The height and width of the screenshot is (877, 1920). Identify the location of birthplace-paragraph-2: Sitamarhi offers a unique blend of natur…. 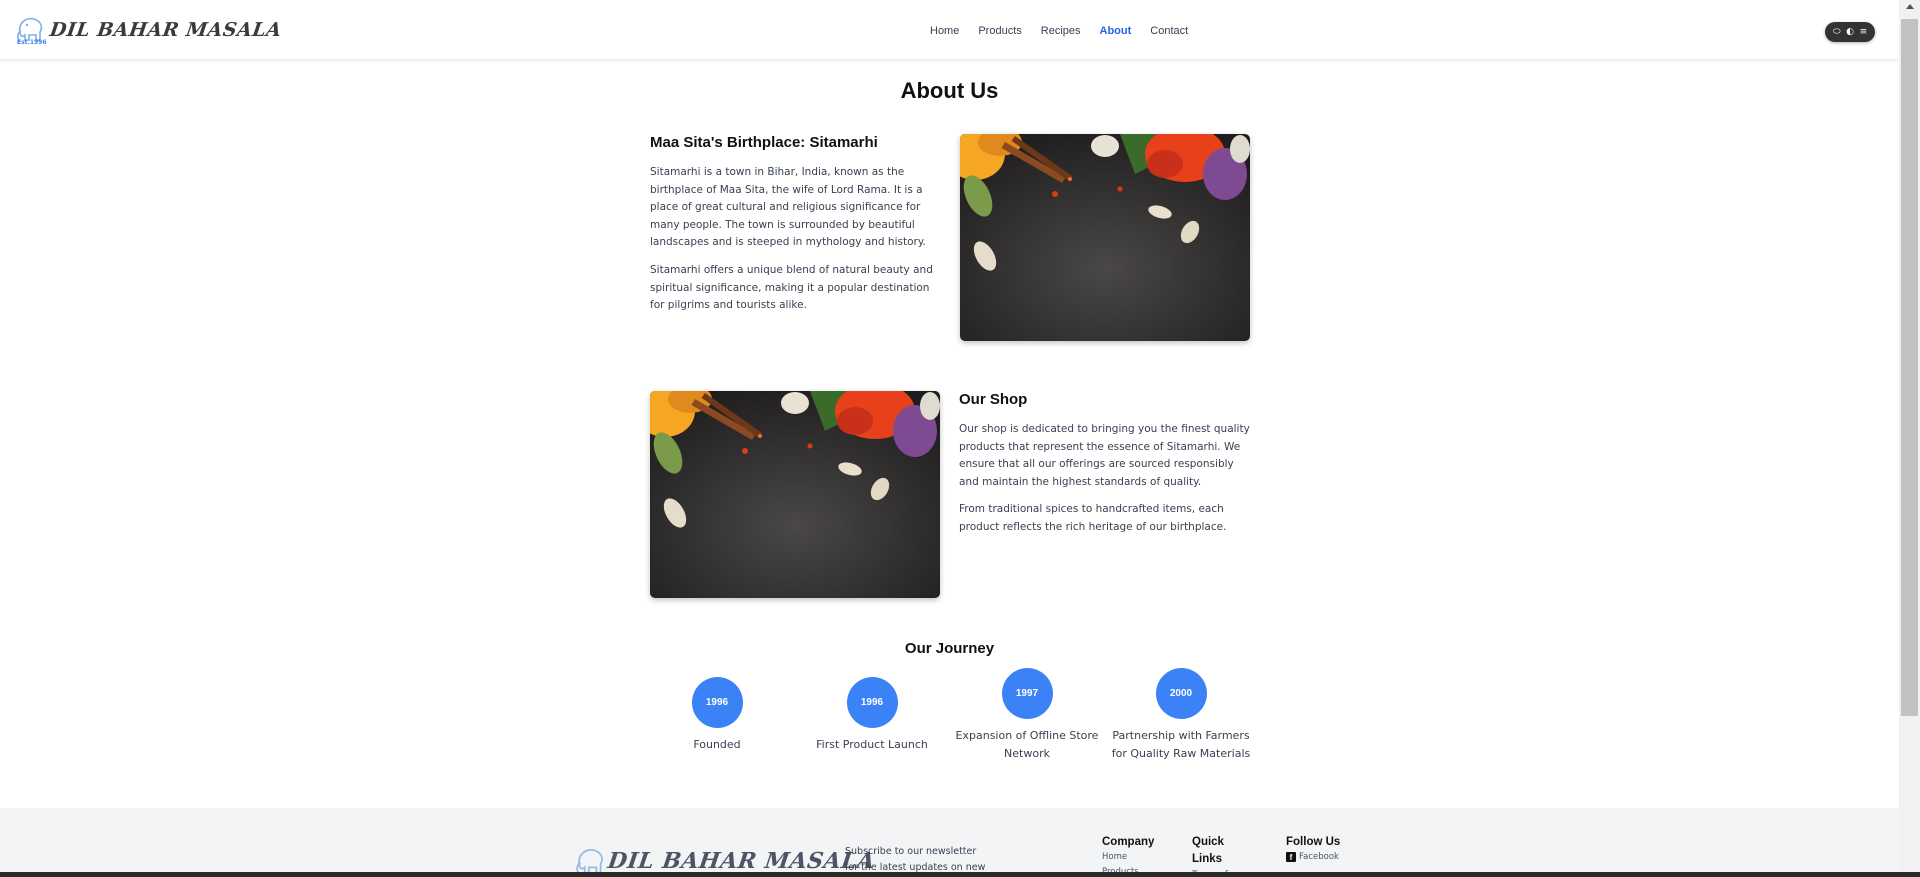
(791, 288).